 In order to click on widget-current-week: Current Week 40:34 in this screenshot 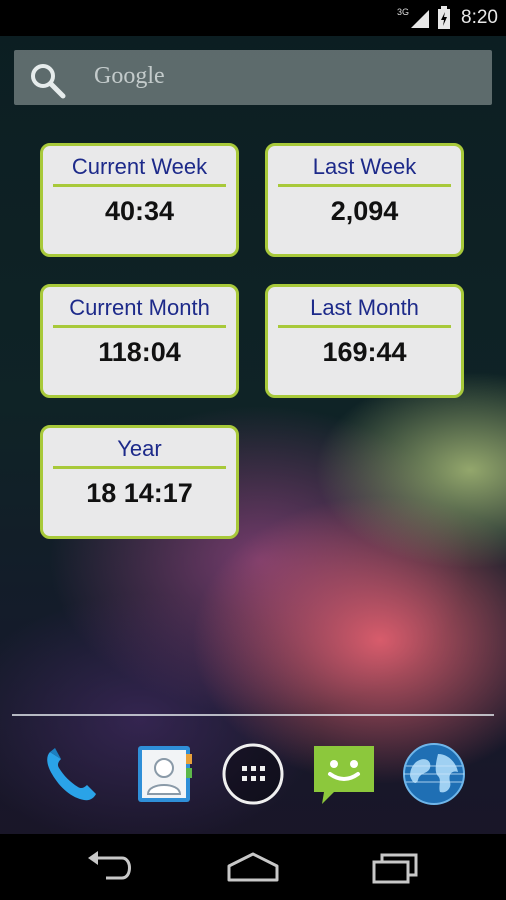, I will do `click(139, 200)`.